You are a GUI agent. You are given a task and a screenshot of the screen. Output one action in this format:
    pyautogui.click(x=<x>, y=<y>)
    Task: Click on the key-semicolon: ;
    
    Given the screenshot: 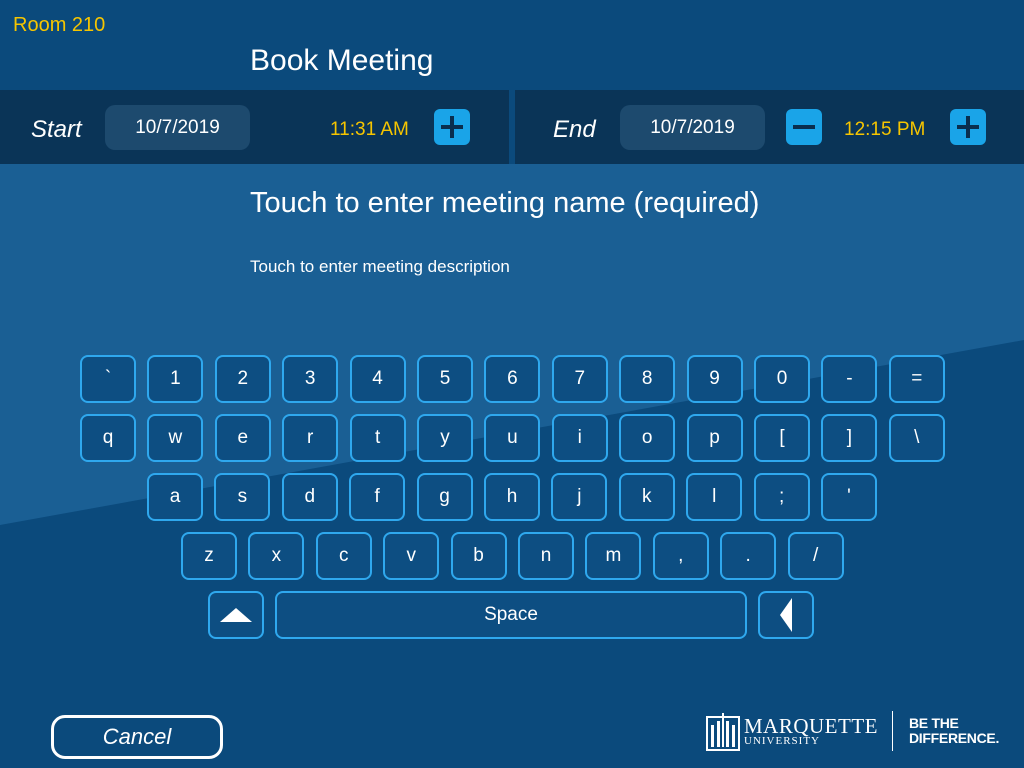 What is the action you would take?
    pyautogui.click(x=781, y=497)
    